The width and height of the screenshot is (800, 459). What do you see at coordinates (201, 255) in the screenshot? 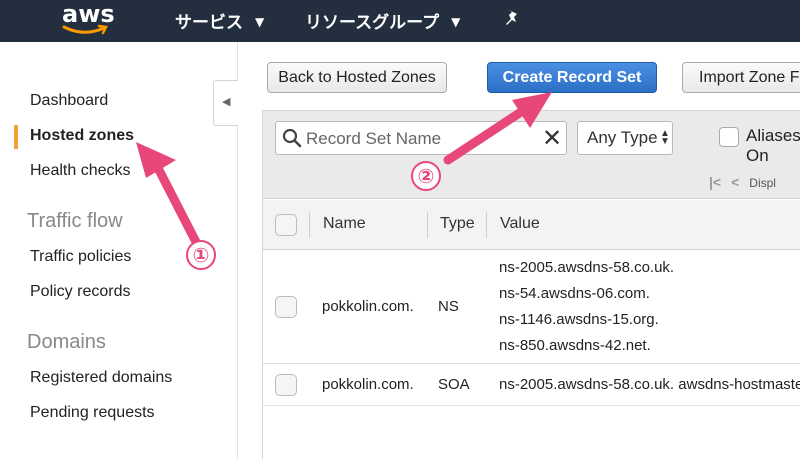
I see `annotation-marker-1: ①` at bounding box center [201, 255].